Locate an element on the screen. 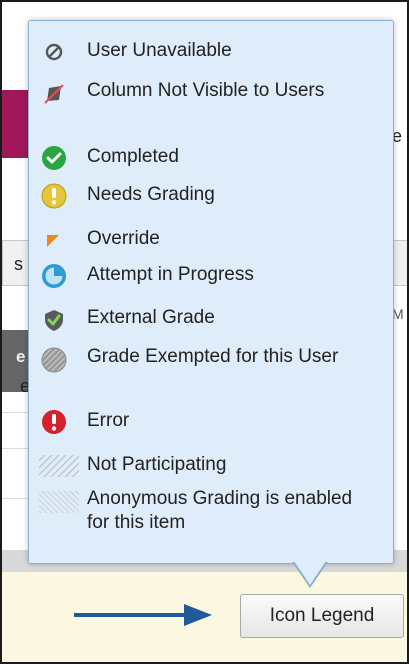  not-participating-icon is located at coordinates (59, 466).